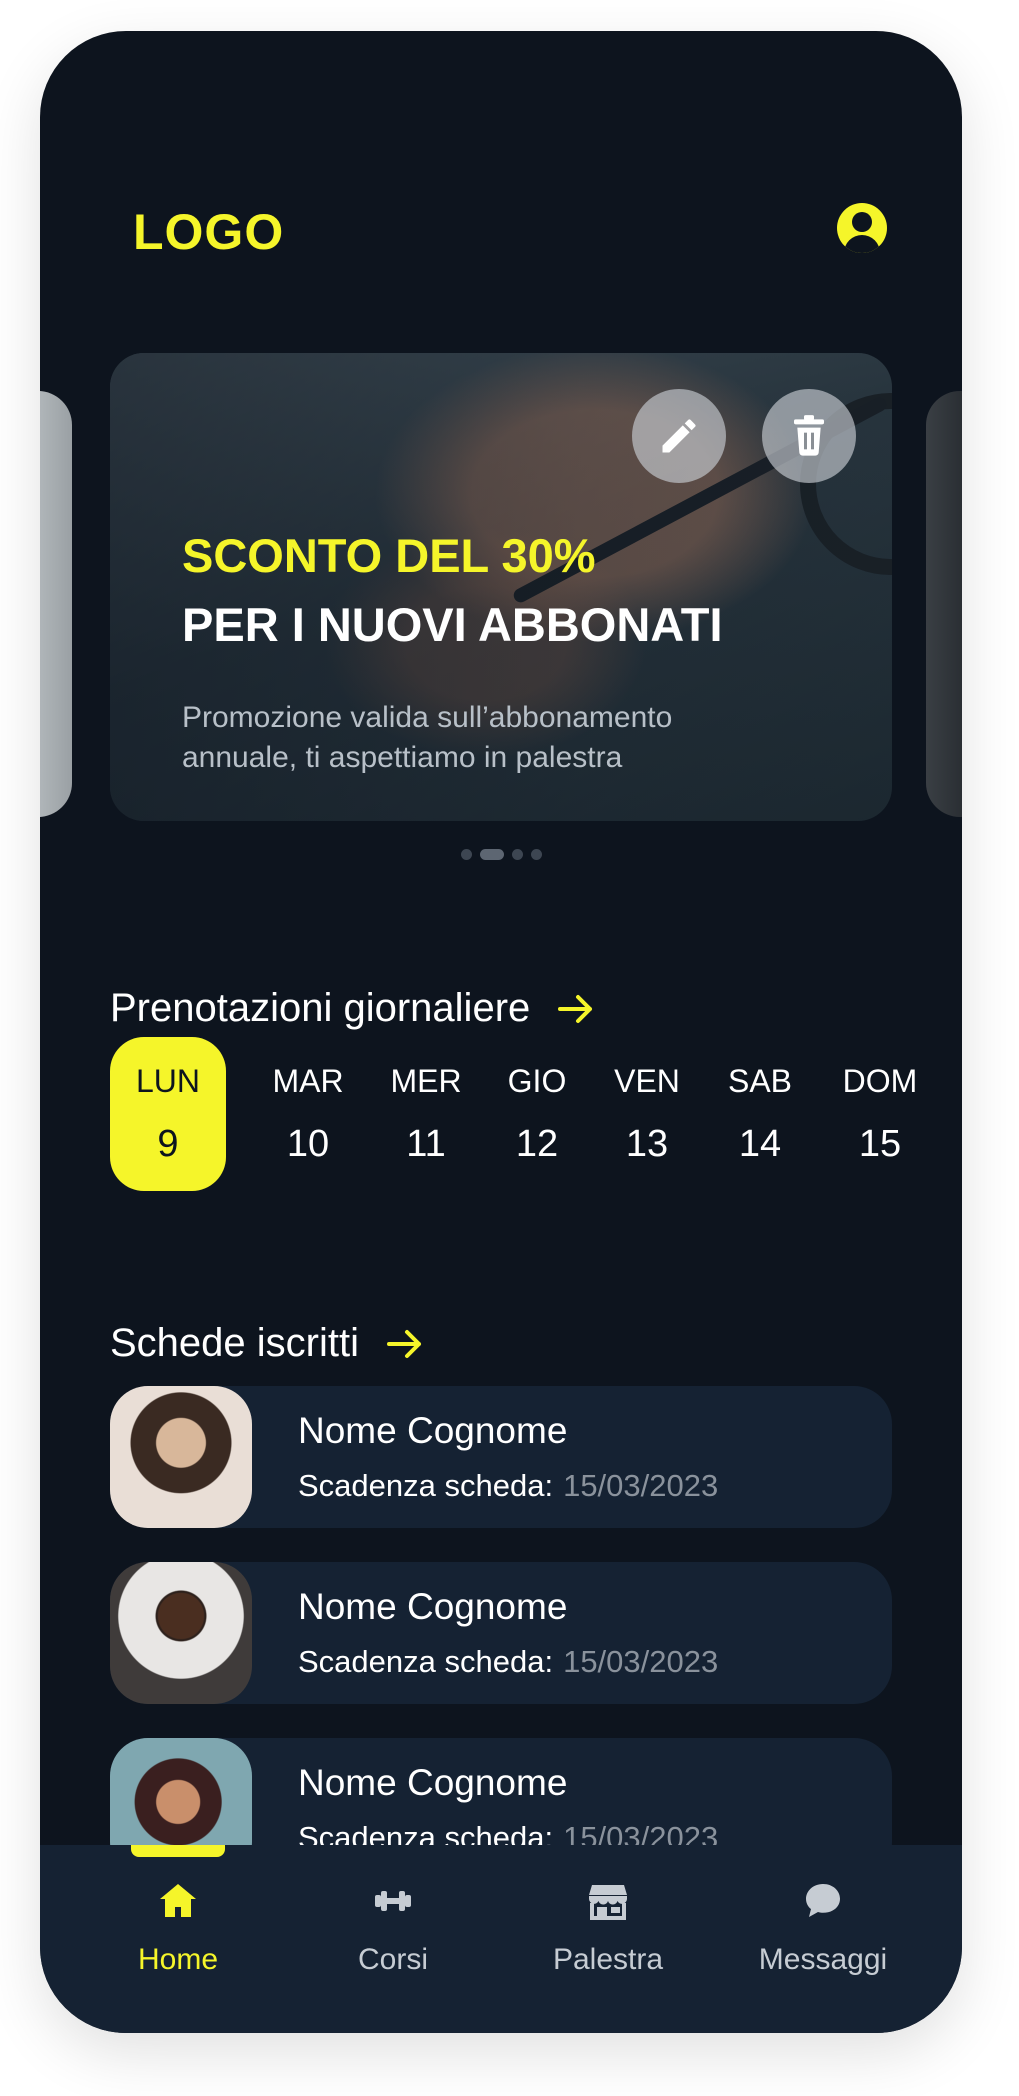  Describe the element at coordinates (944, 604) in the screenshot. I see `carousel-next-card` at that location.